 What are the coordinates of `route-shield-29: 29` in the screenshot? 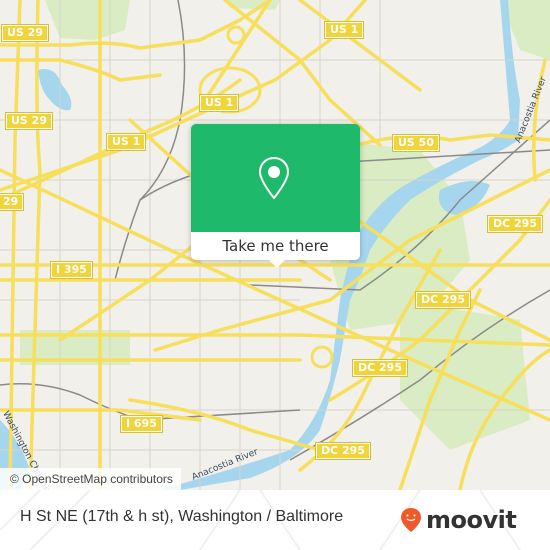 It's located at (12, 202).